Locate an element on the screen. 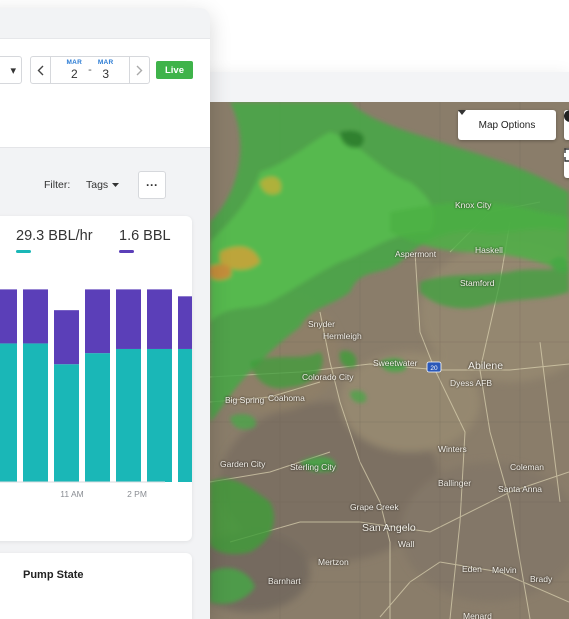 Image resolution: width=569 pixels, height=619 pixels. map-label-coleman: Coleman is located at coordinates (527, 467).